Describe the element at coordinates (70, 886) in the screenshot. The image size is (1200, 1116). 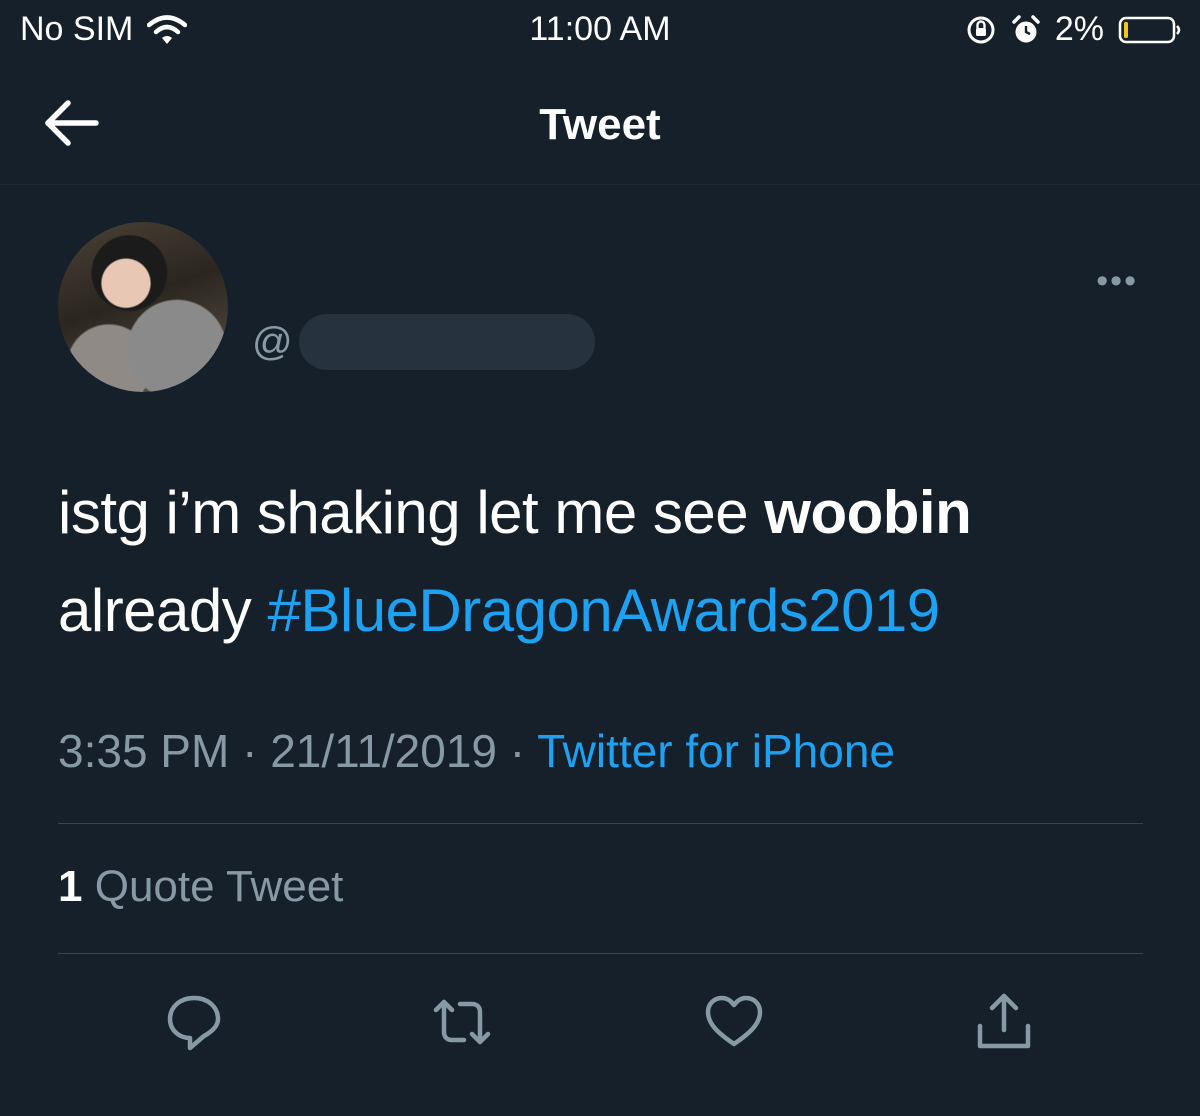
I see `quote-count: 1` at that location.